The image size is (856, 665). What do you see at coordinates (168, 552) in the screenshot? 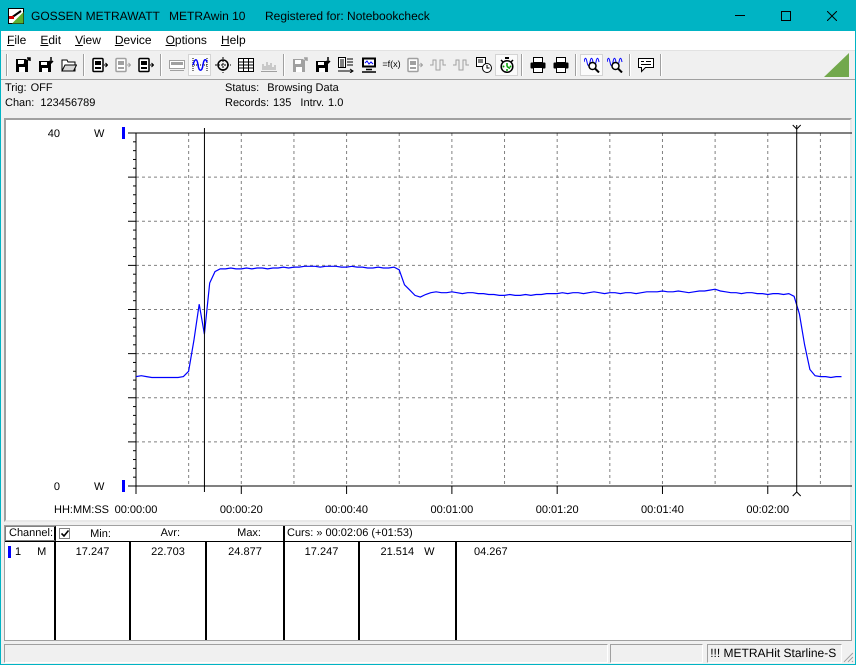
I see `table-cell: 22.703` at bounding box center [168, 552].